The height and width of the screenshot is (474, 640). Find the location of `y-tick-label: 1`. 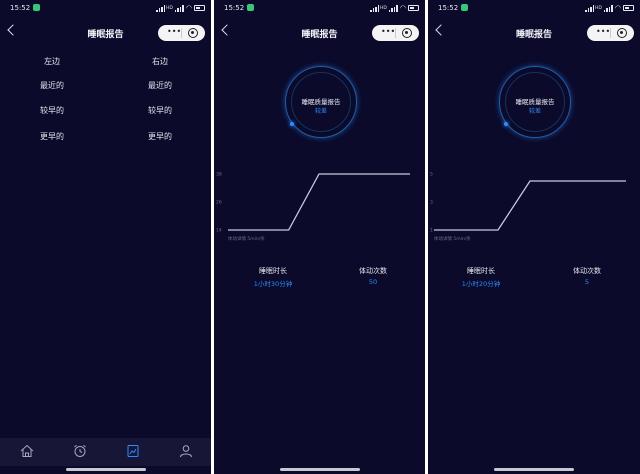

y-tick-label: 1 is located at coordinates (431, 231).